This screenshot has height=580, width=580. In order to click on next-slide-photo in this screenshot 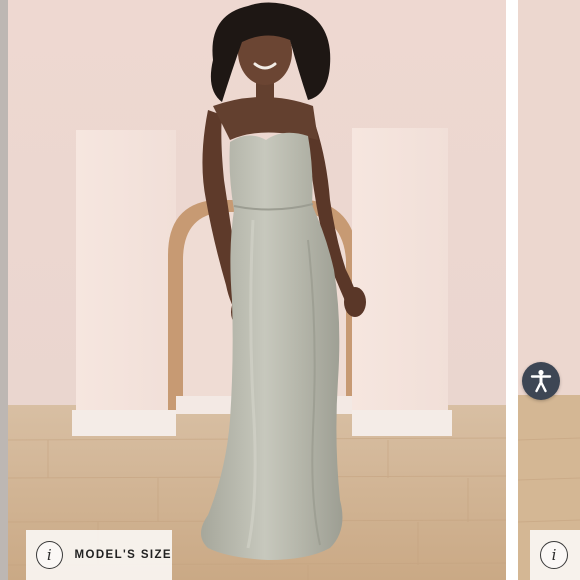, I will do `click(549, 290)`.